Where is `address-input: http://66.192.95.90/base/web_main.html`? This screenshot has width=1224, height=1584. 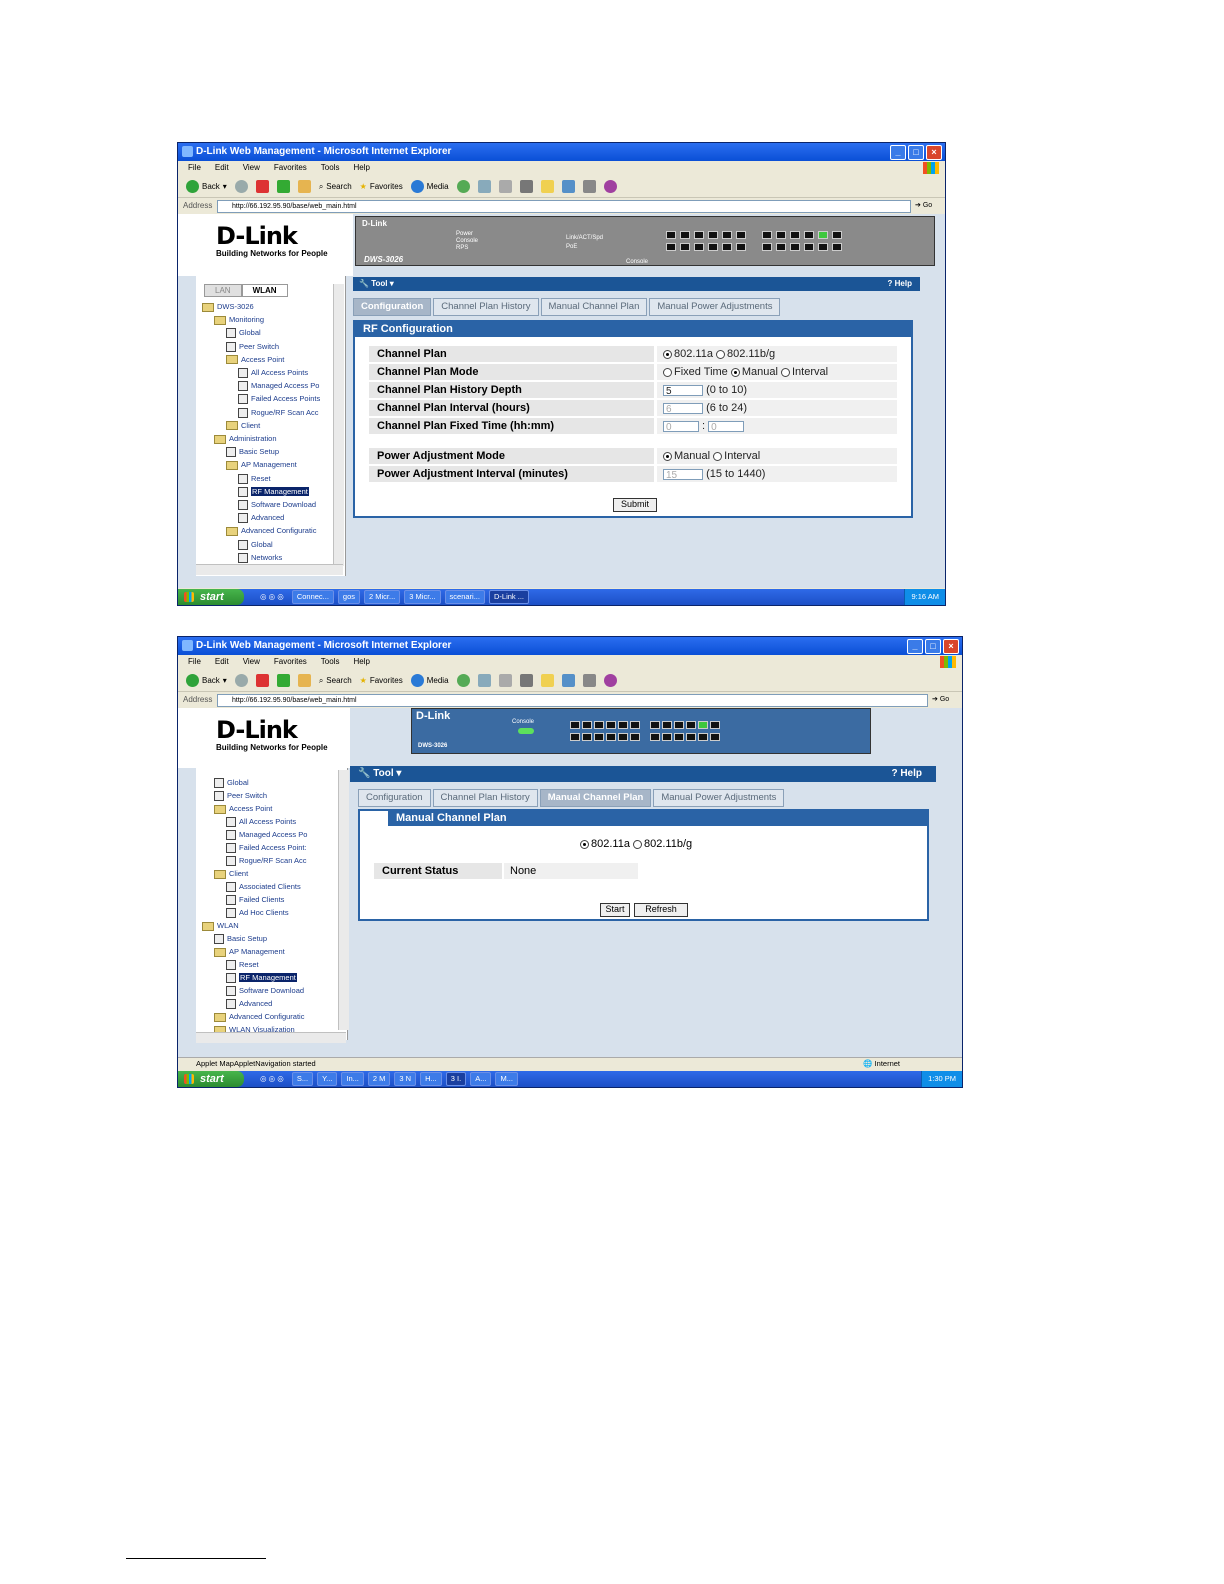 address-input: http://66.192.95.90/base/web_main.html is located at coordinates (572, 700).